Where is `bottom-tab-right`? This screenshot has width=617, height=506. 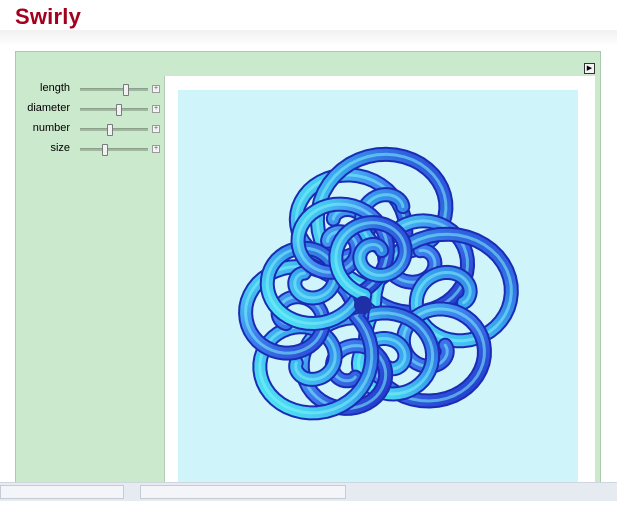 bottom-tab-right is located at coordinates (243, 492).